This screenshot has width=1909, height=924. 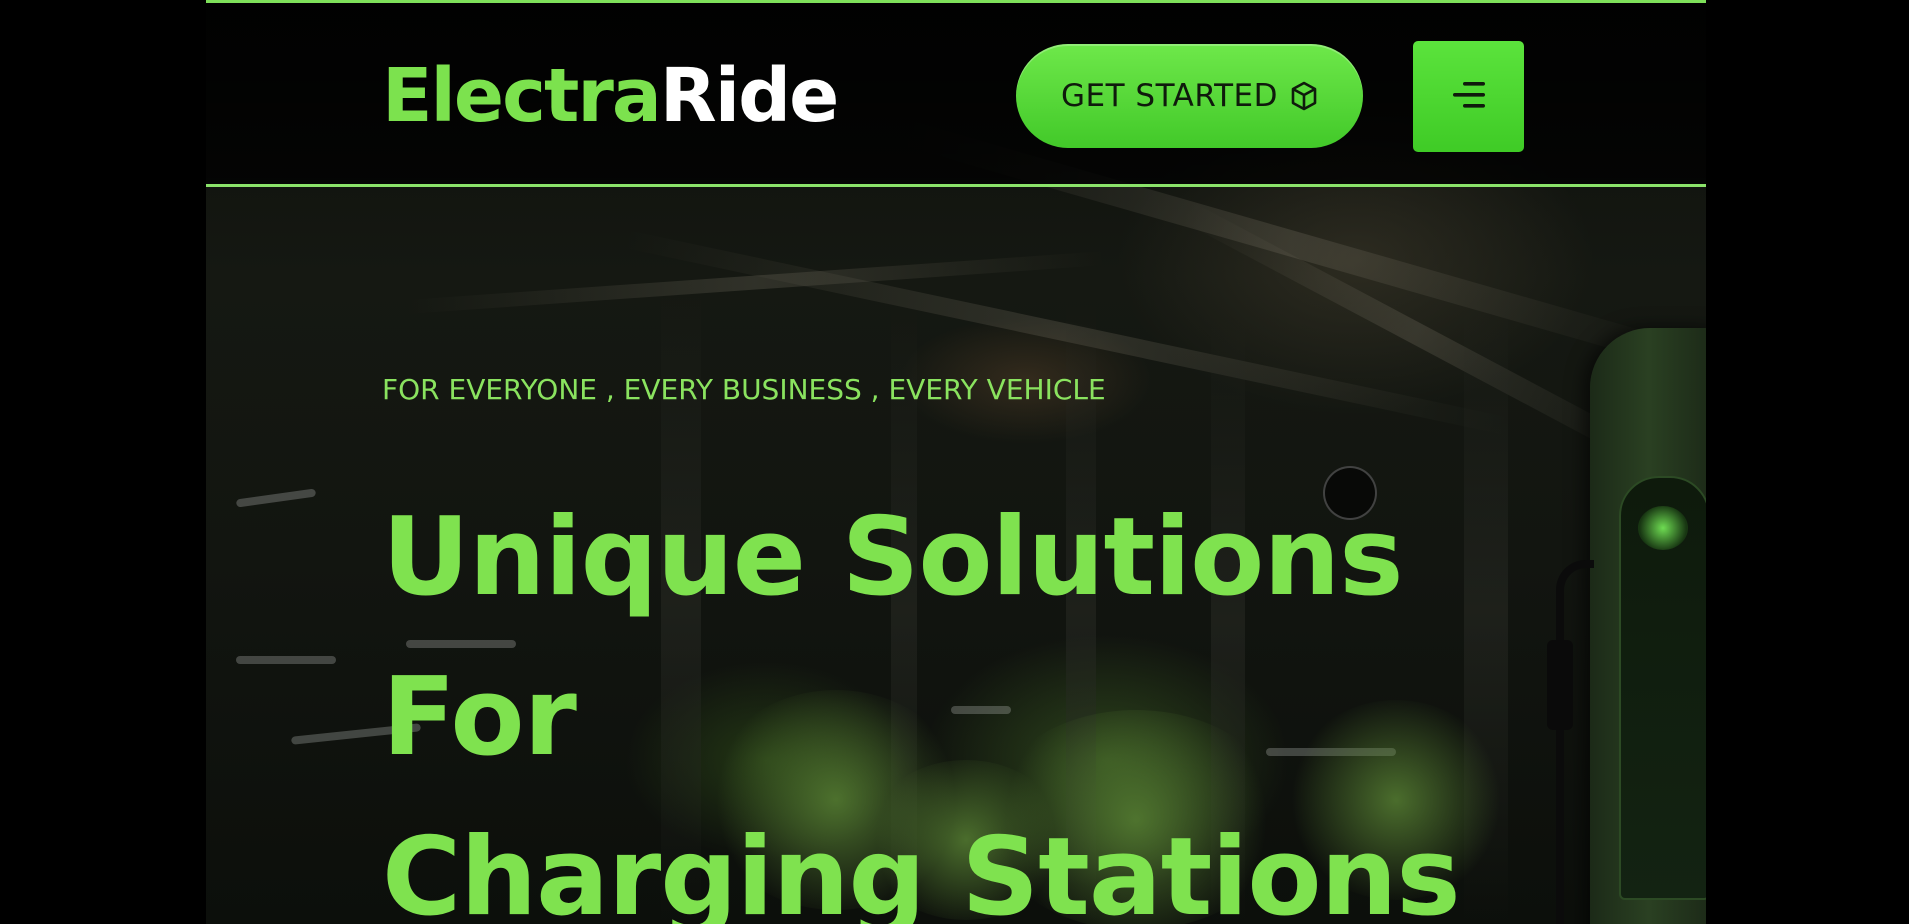 I want to click on headline-line-2: For, so click(x=479, y=717).